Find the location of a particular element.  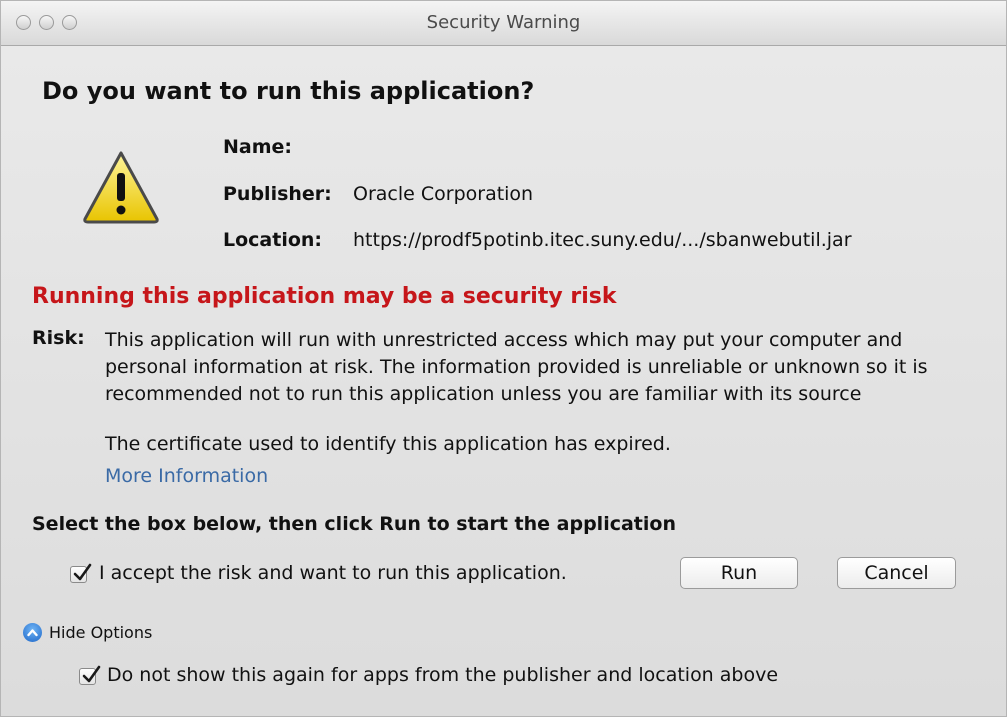

publisher-value: Oracle Corporation is located at coordinates (443, 194).